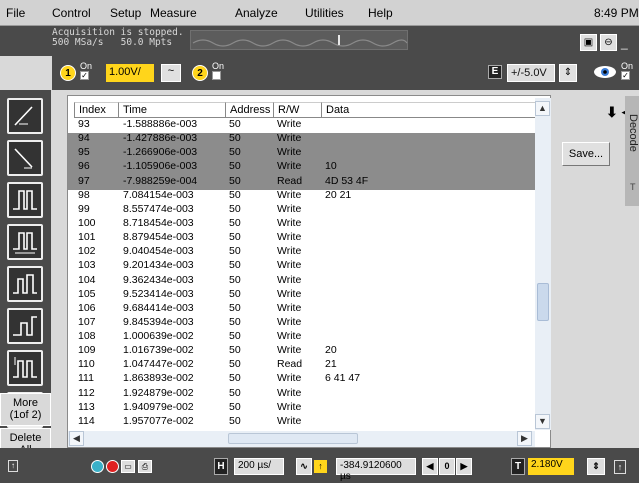 The image size is (639, 483). I want to click on bottom-left-marker-icon: ↑, so click(13, 466).